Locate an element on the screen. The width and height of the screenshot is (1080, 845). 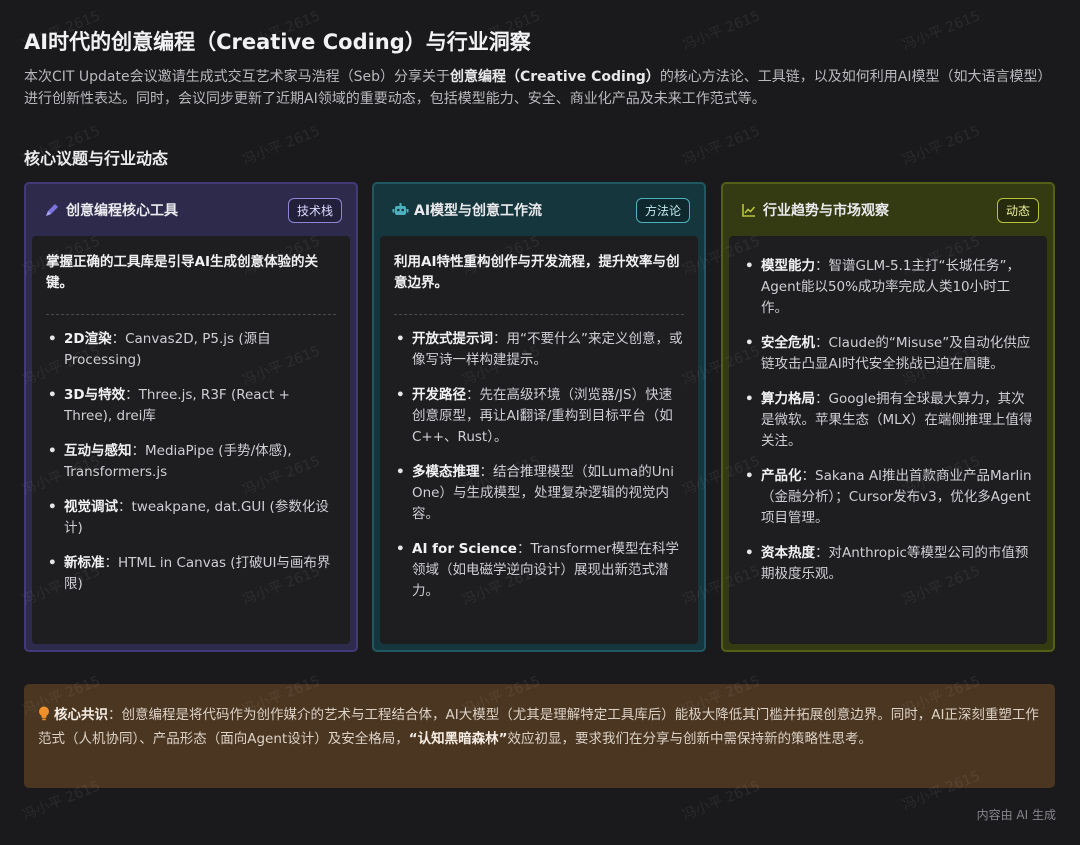
lightbulb-icon is located at coordinates (44, 717).